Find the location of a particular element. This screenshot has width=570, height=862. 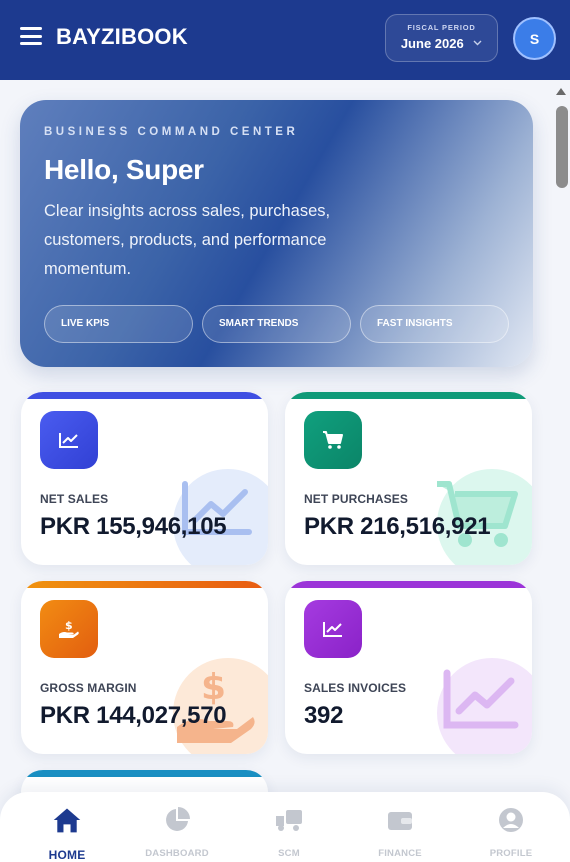

brand-title: BAYZIBOOK is located at coordinates (122, 36).